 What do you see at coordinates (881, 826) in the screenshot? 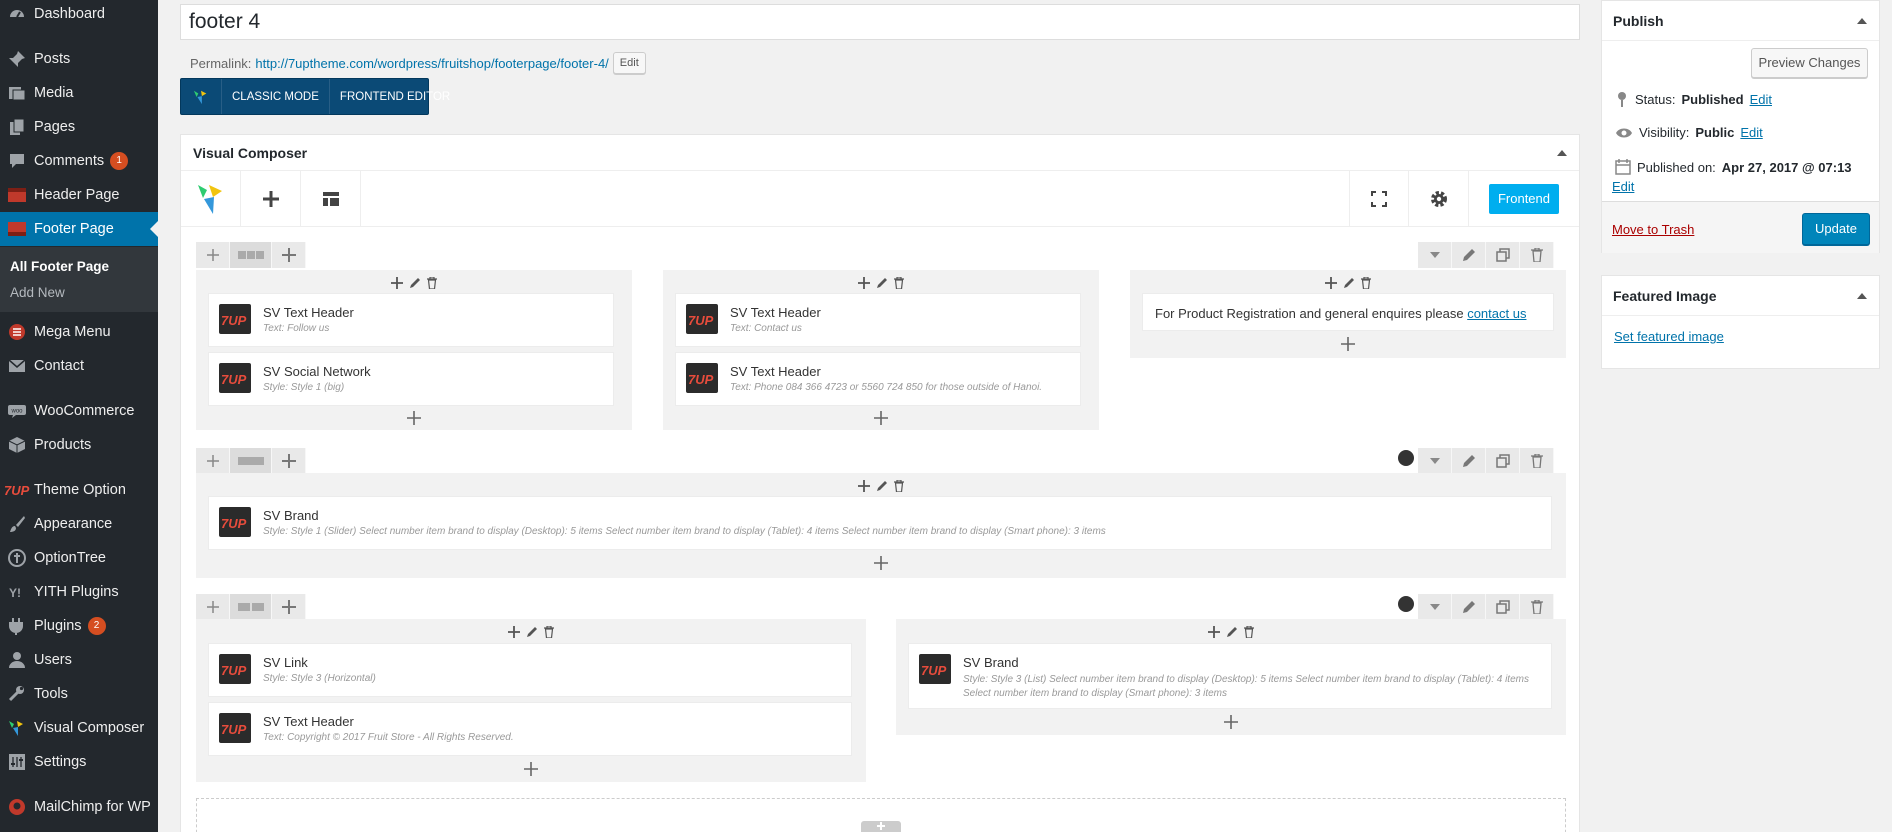
I see `add-row-button` at bounding box center [881, 826].